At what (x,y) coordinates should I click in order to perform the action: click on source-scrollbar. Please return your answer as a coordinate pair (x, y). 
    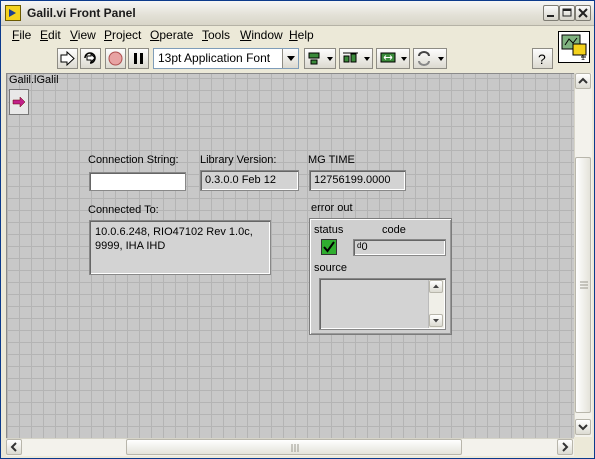
    Looking at the image, I should click on (436, 304).